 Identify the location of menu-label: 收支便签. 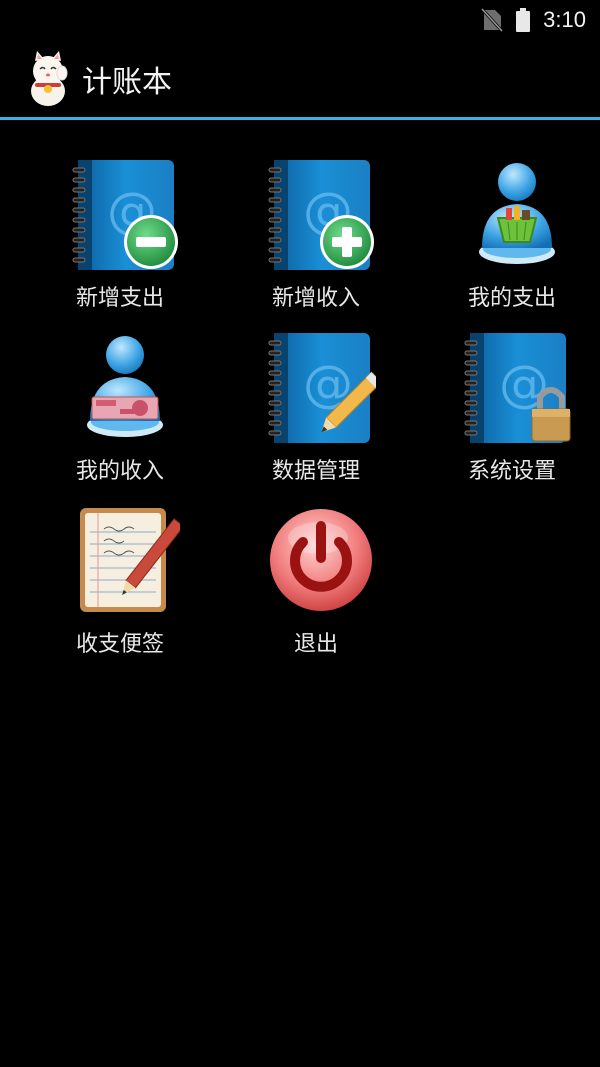
(119, 644).